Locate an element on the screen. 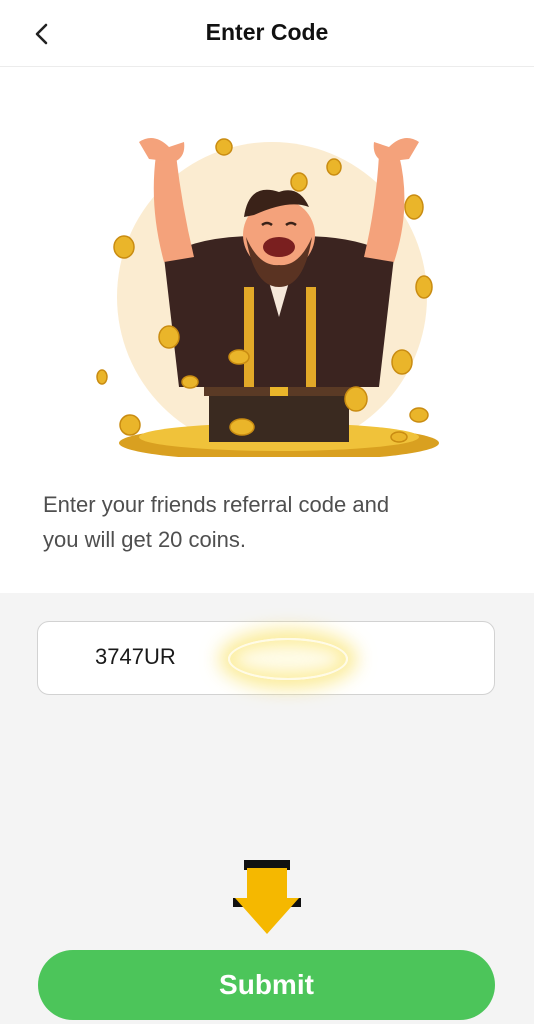 Image resolution: width=534 pixels, height=1024 pixels. referral-description-line1: Enter your friends referral code and is located at coordinates (216, 504).